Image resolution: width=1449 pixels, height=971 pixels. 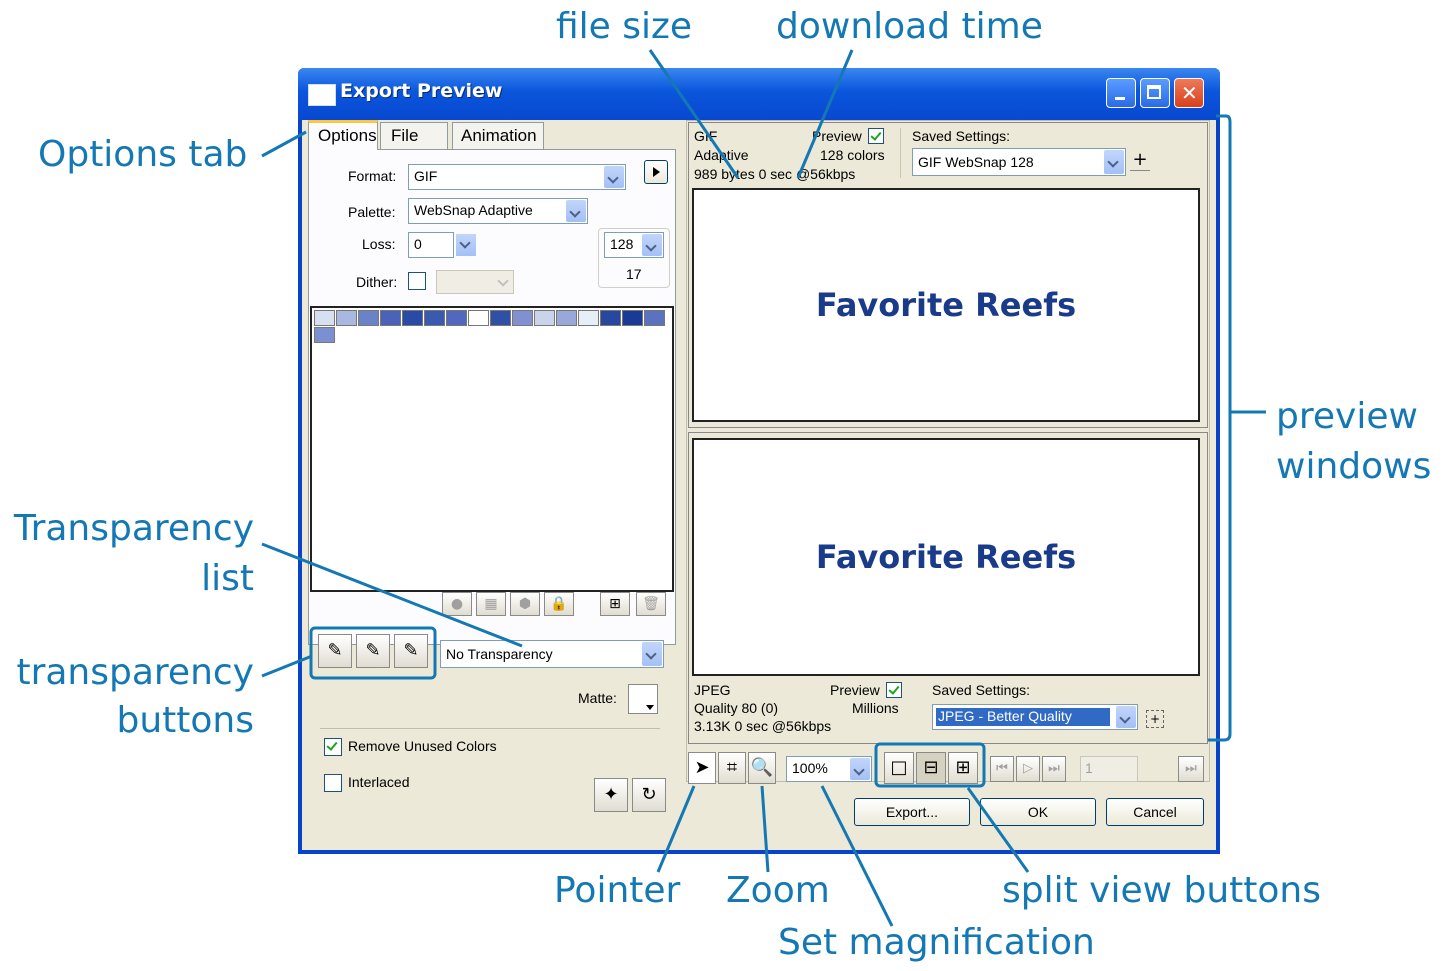 What do you see at coordinates (227, 578) in the screenshot?
I see `annotation-transparency-list-2: list` at bounding box center [227, 578].